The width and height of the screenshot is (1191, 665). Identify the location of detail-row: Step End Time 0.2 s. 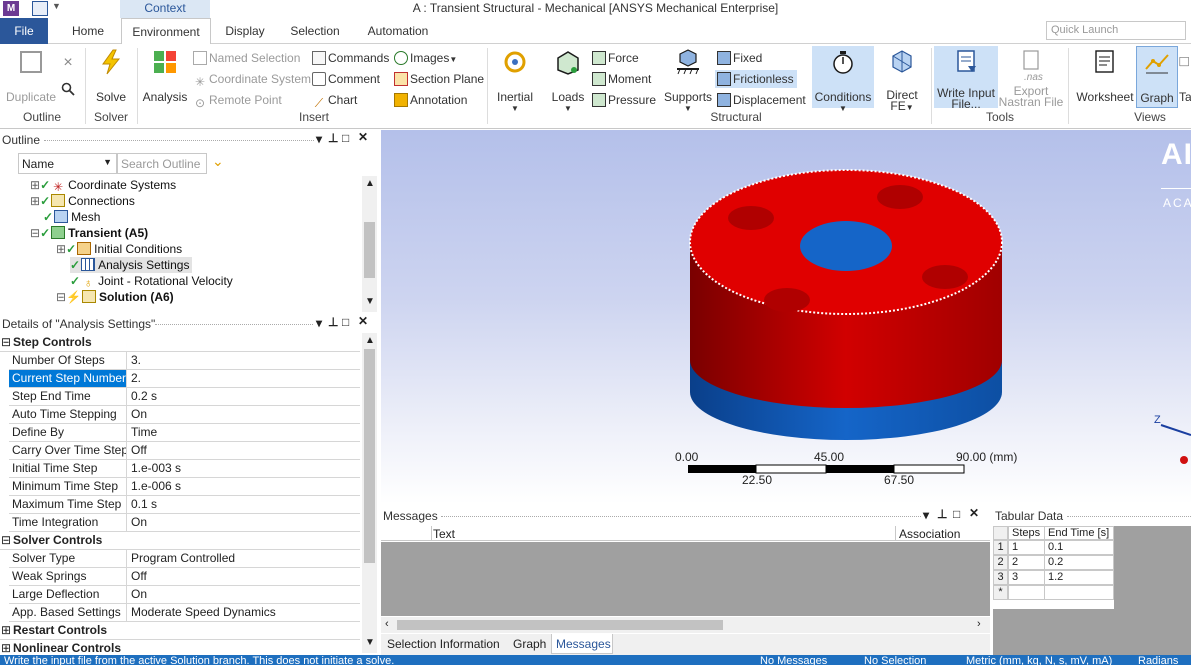
(184, 397).